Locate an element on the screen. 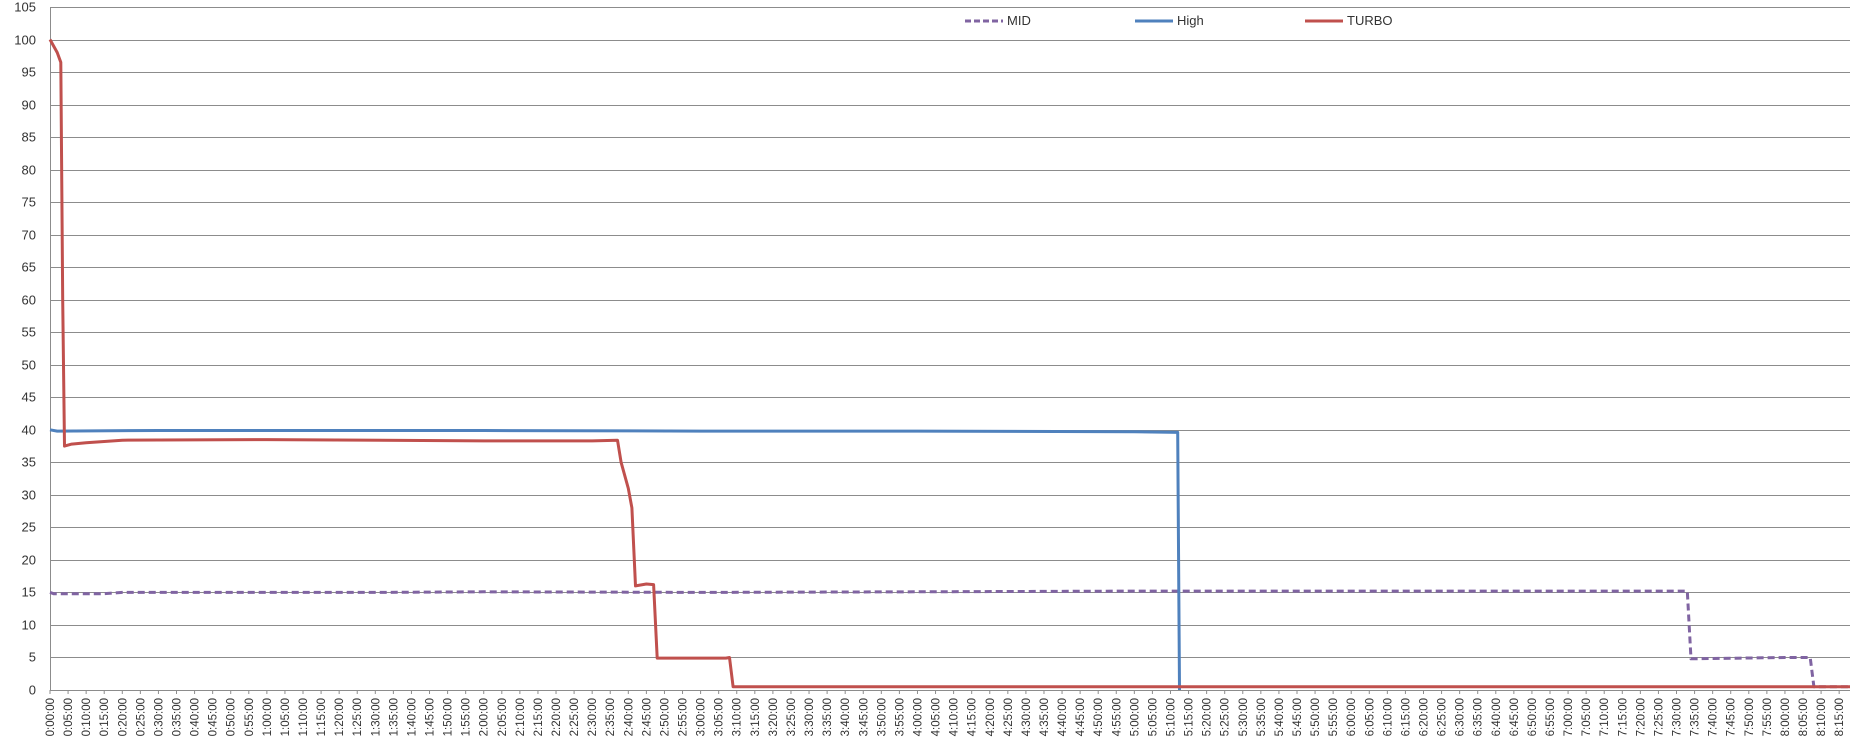 The height and width of the screenshot is (755, 1850). x-tick-label: 5:50:00 is located at coordinates (1316, 717).